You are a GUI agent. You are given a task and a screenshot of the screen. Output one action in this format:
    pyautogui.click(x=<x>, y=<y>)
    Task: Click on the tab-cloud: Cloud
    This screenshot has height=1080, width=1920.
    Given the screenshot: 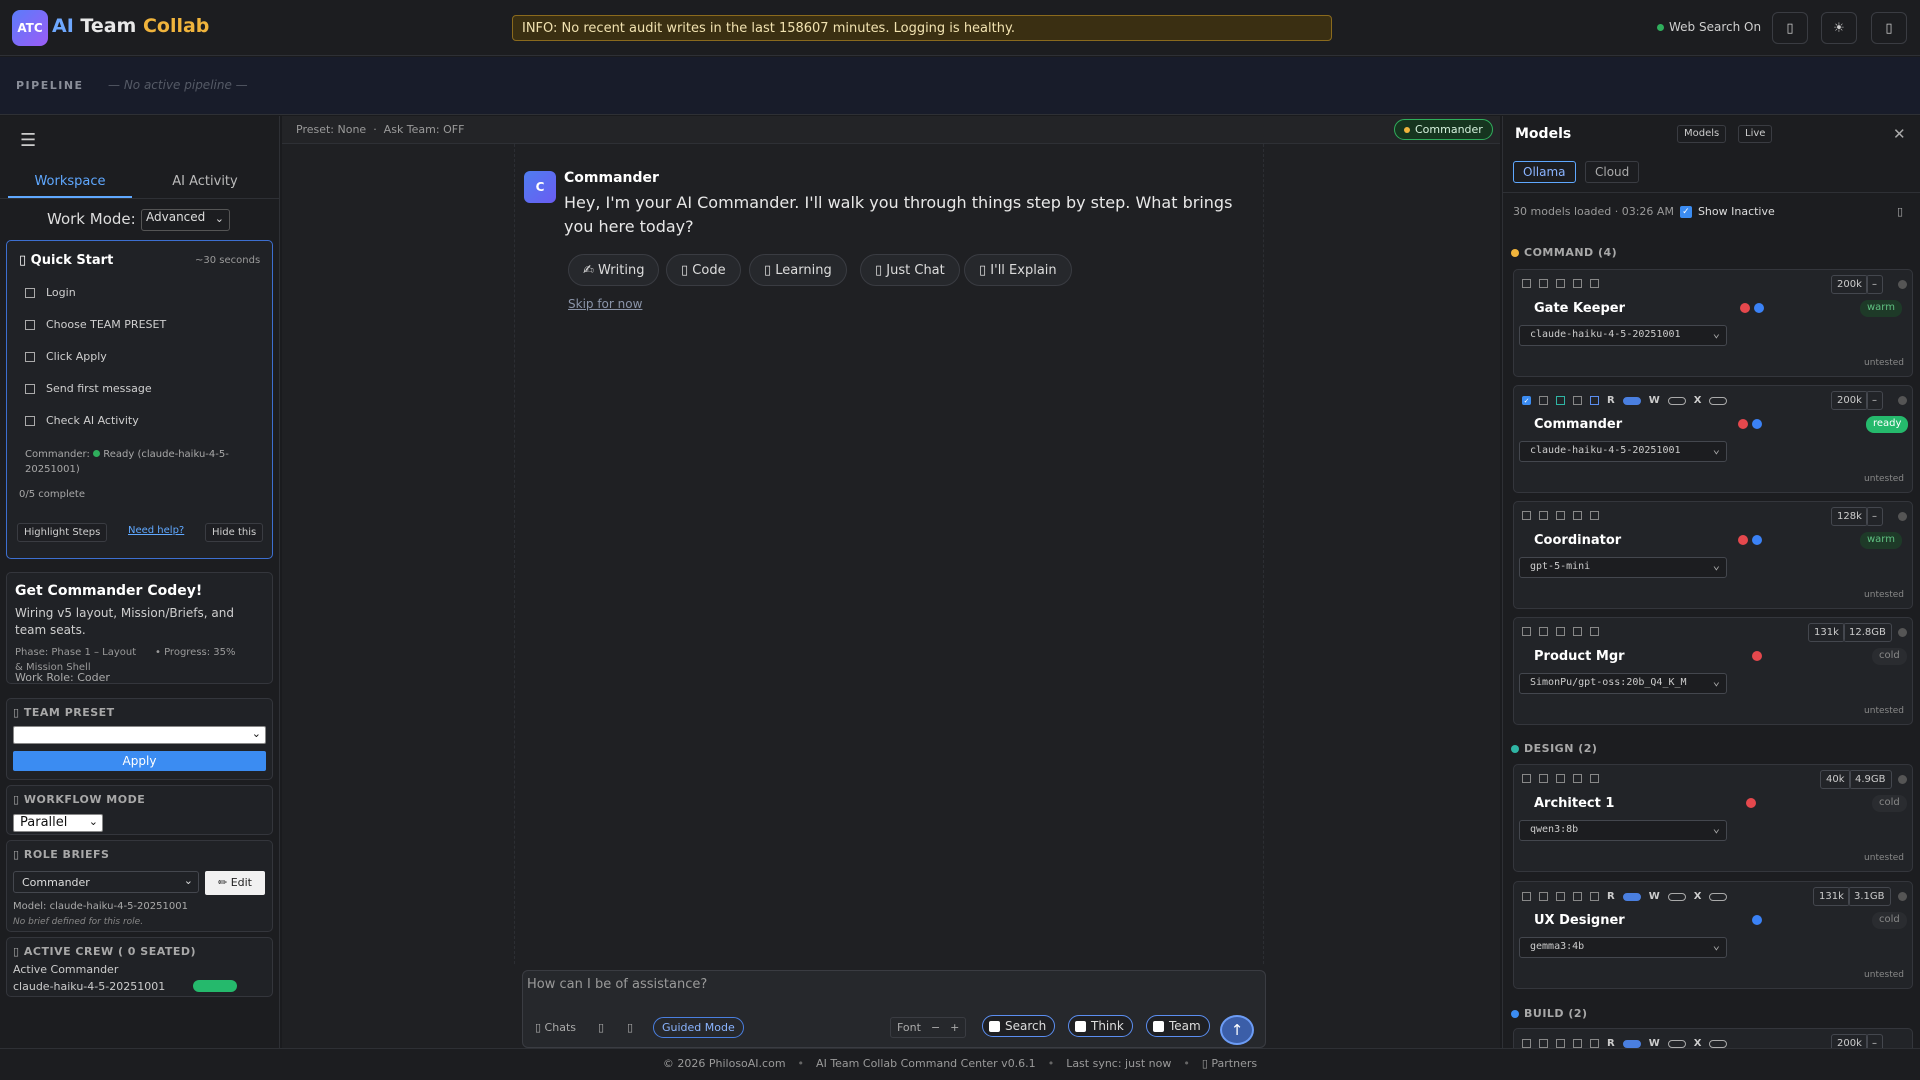 What is the action you would take?
    pyautogui.click(x=1612, y=172)
    